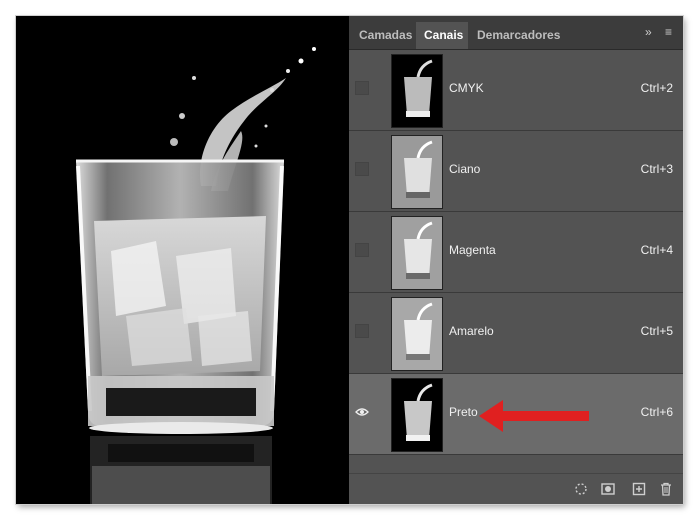 This screenshot has height=521, width=700. I want to click on save-selection-as-channel-icon, so click(608, 489).